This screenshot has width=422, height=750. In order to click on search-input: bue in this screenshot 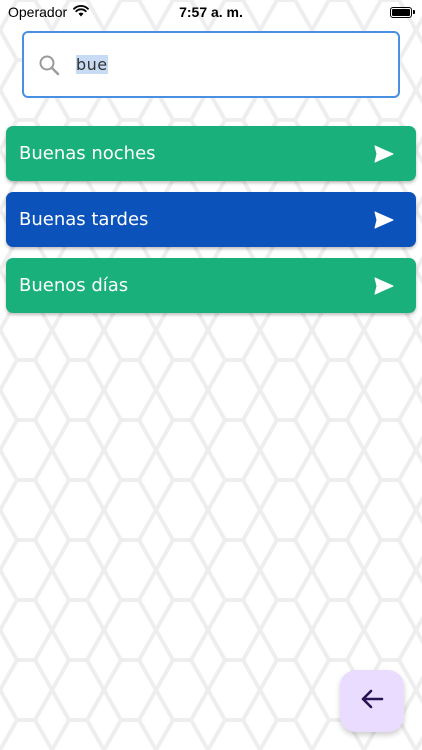, I will do `click(92, 64)`.